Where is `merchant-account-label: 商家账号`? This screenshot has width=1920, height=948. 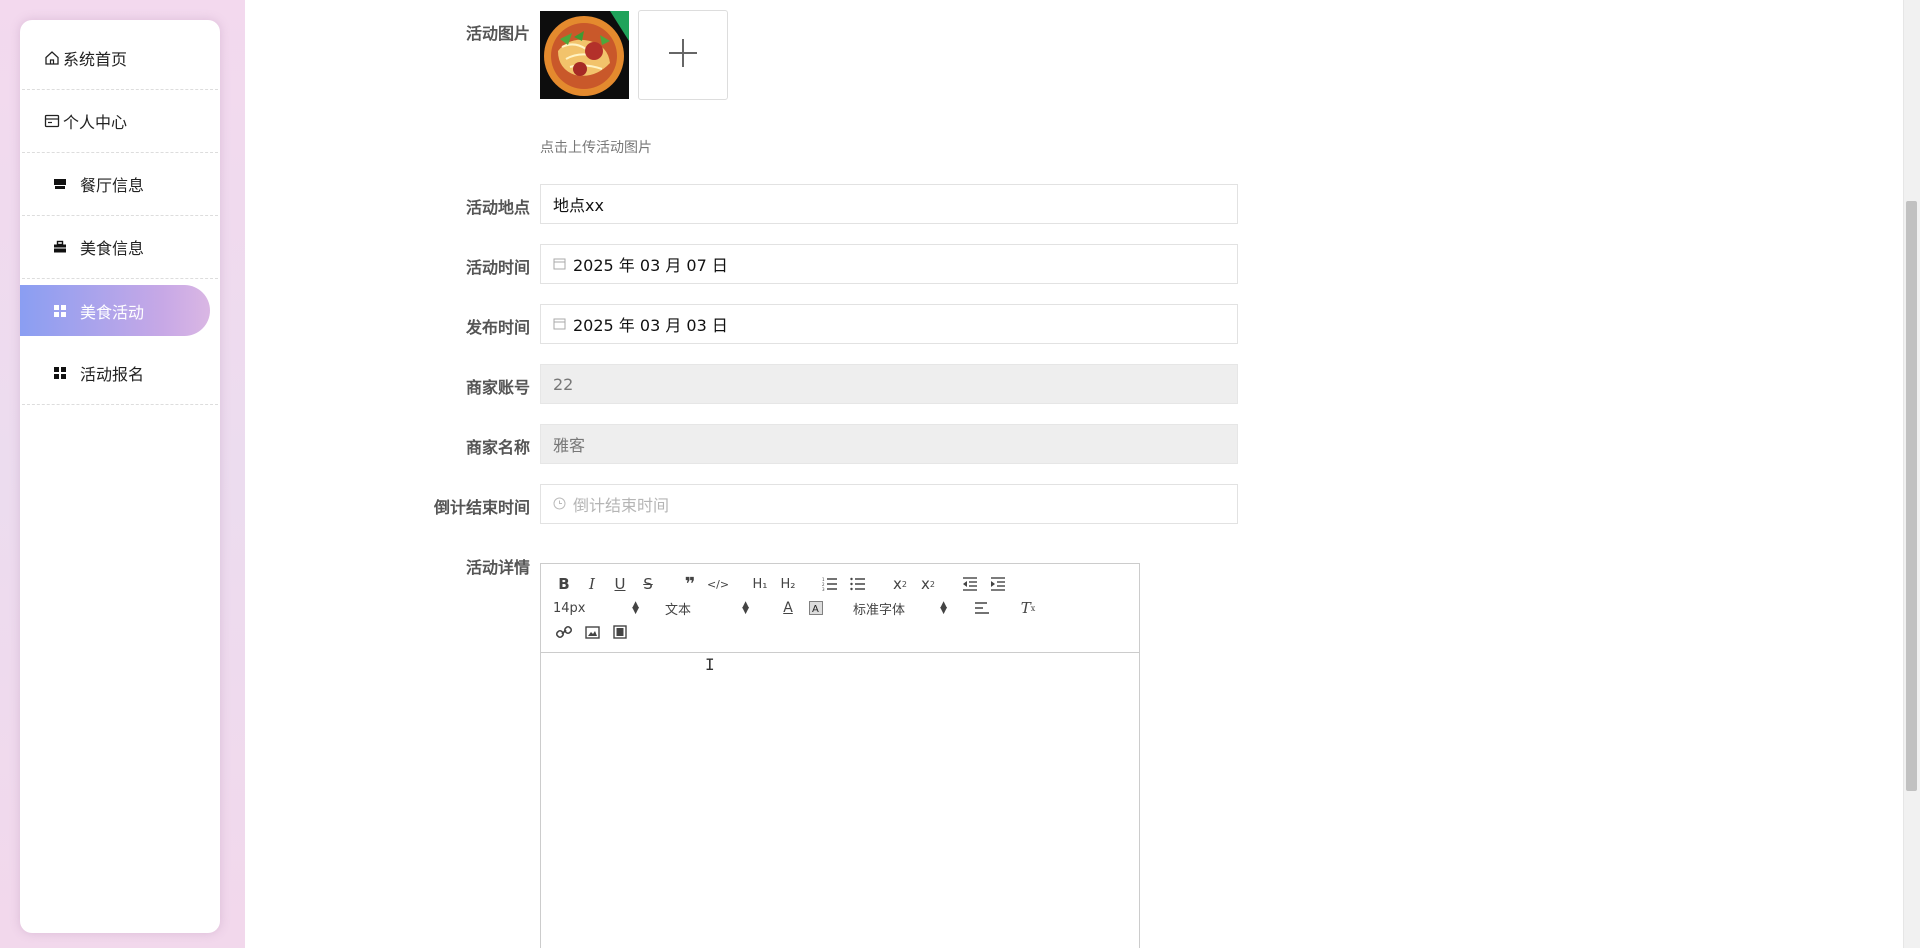 merchant-account-label: 商家账号 is located at coordinates (497, 387).